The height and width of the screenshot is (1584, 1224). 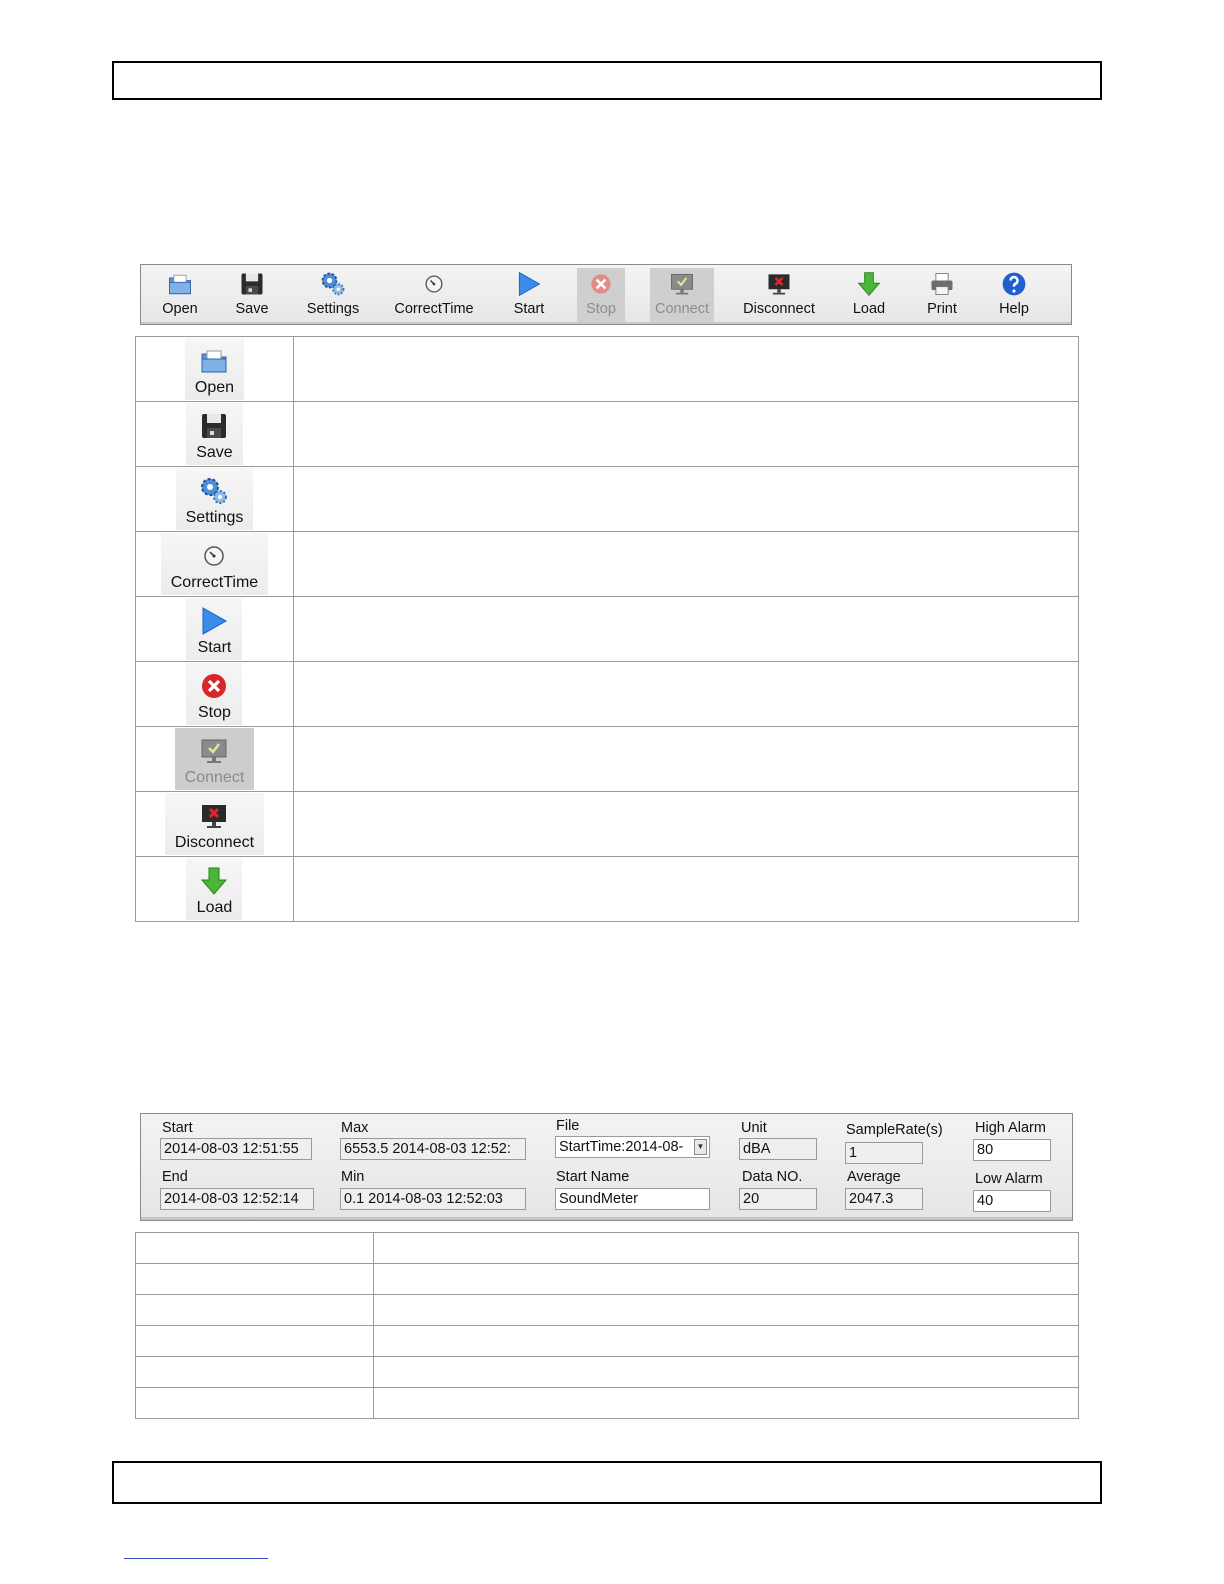 What do you see at coordinates (214, 751) in the screenshot?
I see `monitor-check-icon` at bounding box center [214, 751].